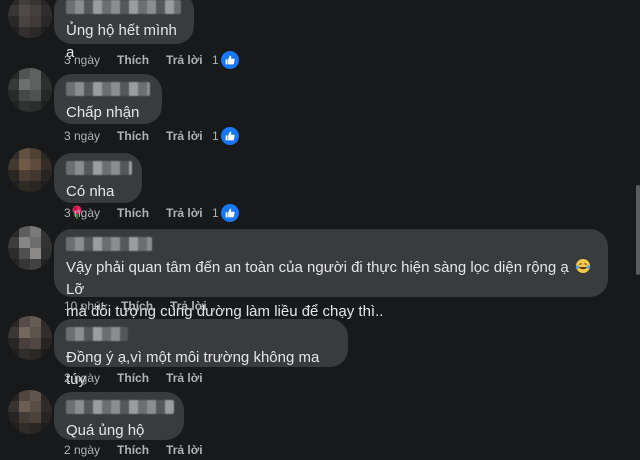 The height and width of the screenshot is (460, 640). I want to click on comment-bubble: Có nha, so click(98, 186).